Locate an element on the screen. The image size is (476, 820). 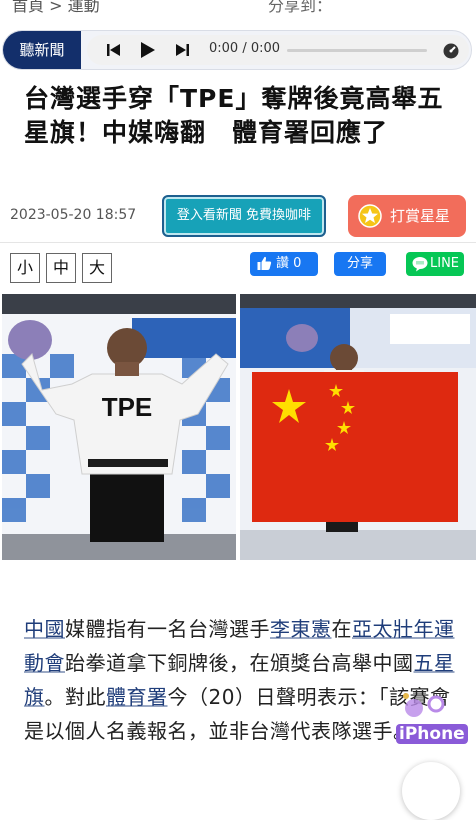
playback-time: 0:00 / 0:00 is located at coordinates (245, 48).